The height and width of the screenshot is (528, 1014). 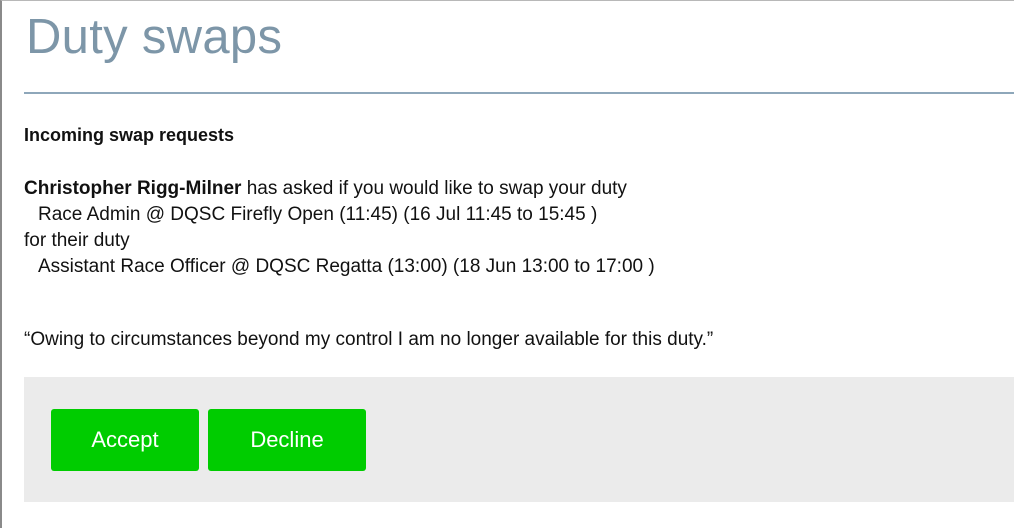 What do you see at coordinates (133, 188) in the screenshot?
I see `requester-name: Christopher Rigg-Milner` at bounding box center [133, 188].